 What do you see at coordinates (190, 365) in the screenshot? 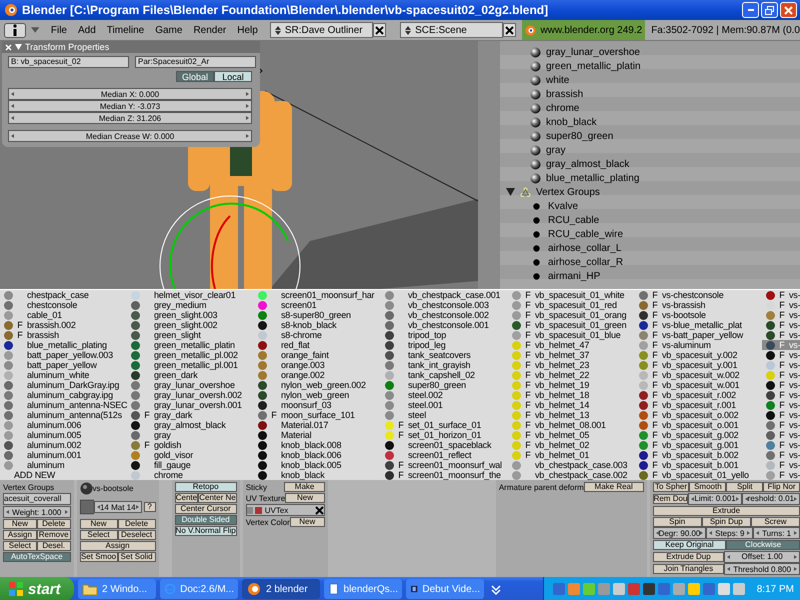
I see `menu-item: green_metallic_pl.001` at bounding box center [190, 365].